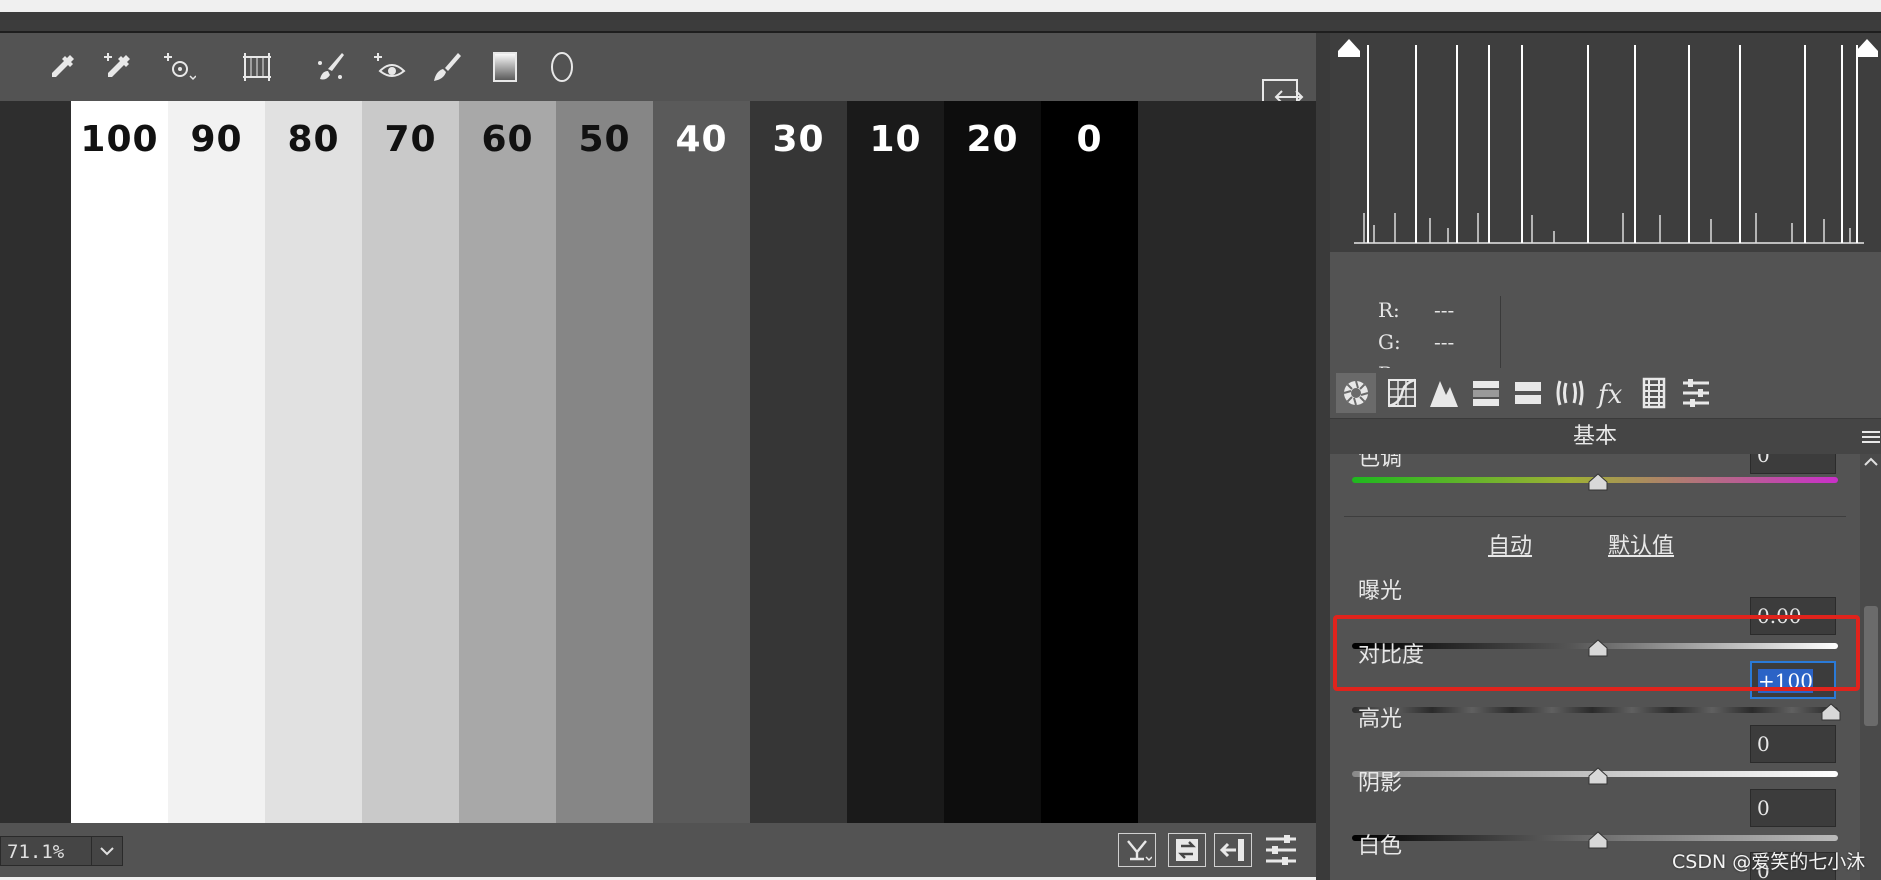 The height and width of the screenshot is (880, 1881). Describe the element at coordinates (446, 67) in the screenshot. I see `adjustment-brush-icon` at that location.